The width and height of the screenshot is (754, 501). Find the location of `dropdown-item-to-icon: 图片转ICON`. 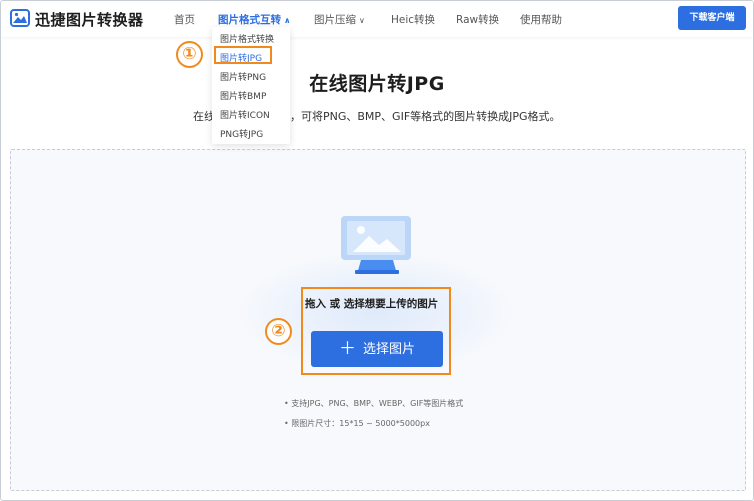

dropdown-item-to-icon: 图片转ICON is located at coordinates (245, 114).